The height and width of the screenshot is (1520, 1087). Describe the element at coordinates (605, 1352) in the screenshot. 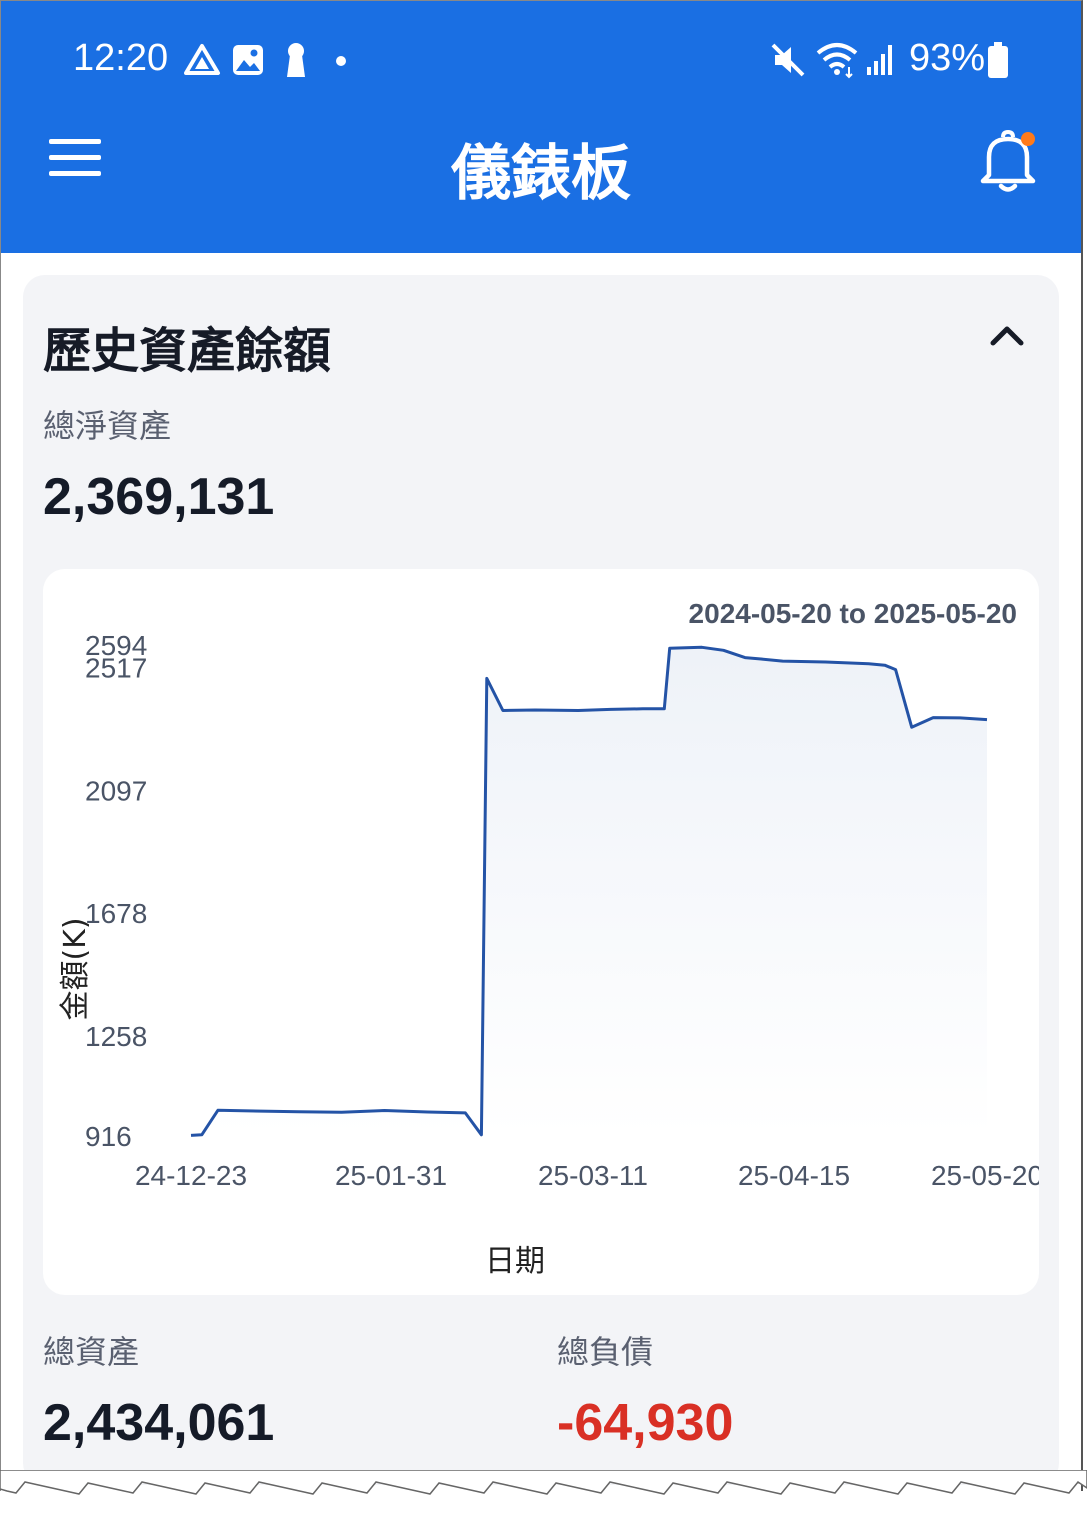

I see `total-liabilities-label: 總負債` at that location.